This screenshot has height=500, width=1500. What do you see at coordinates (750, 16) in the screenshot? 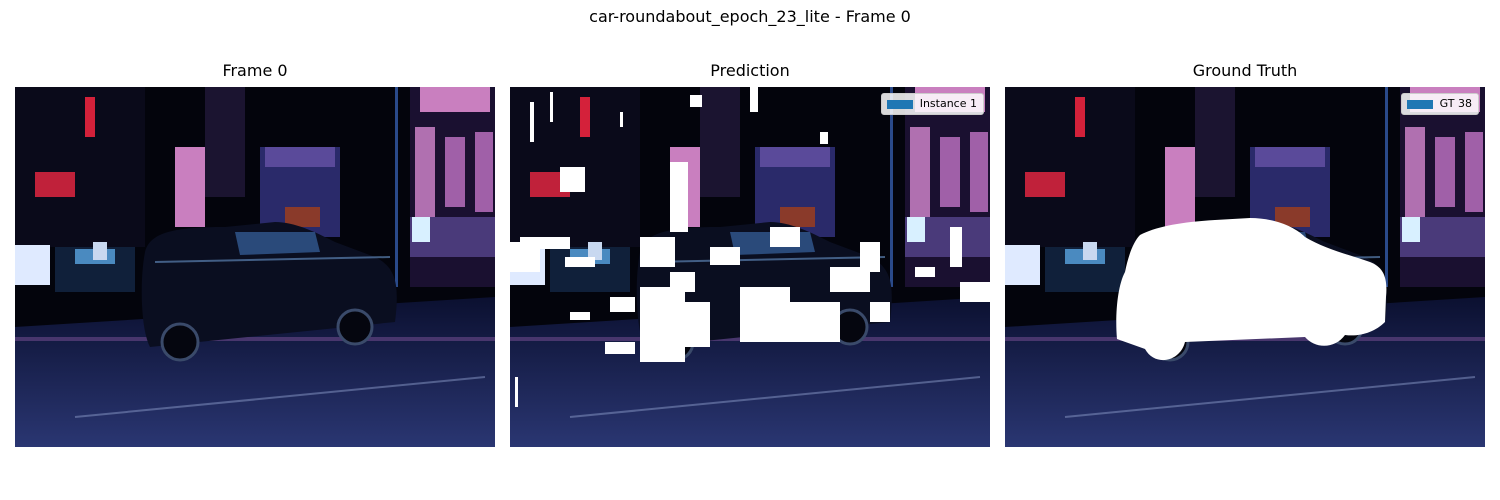
I see `figure-title: car-roundabout_epoch_23_lite - Frame 0` at bounding box center [750, 16].